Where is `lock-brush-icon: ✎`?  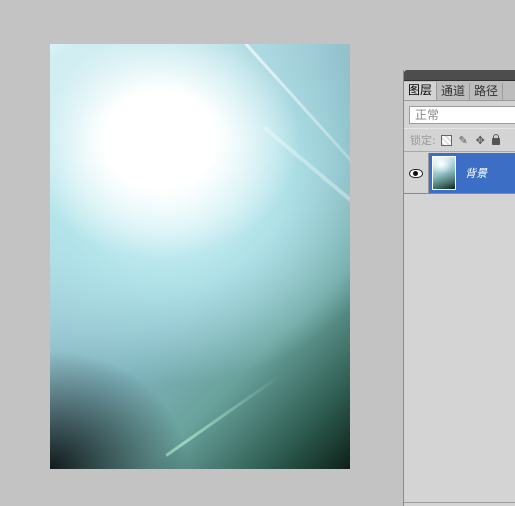 lock-brush-icon: ✎ is located at coordinates (463, 140).